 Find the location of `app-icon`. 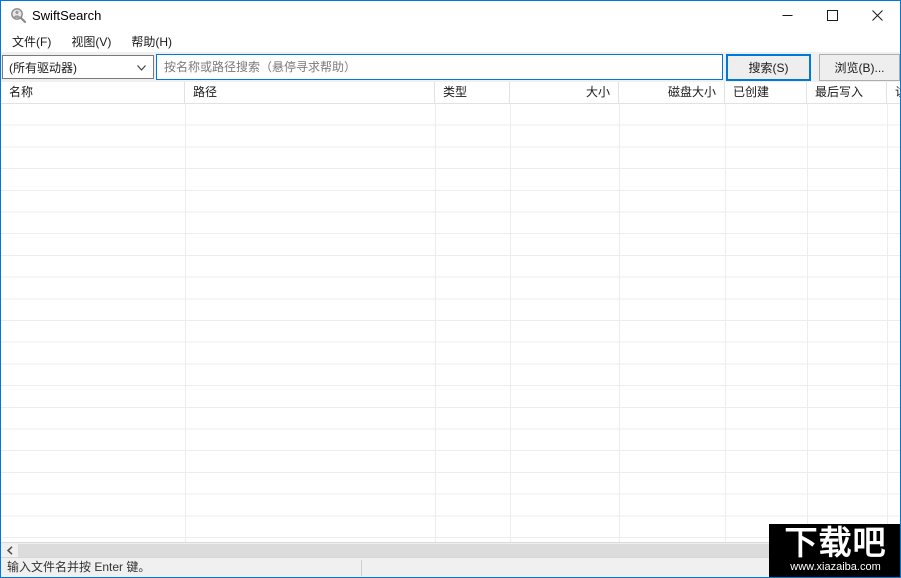

app-icon is located at coordinates (19, 16).